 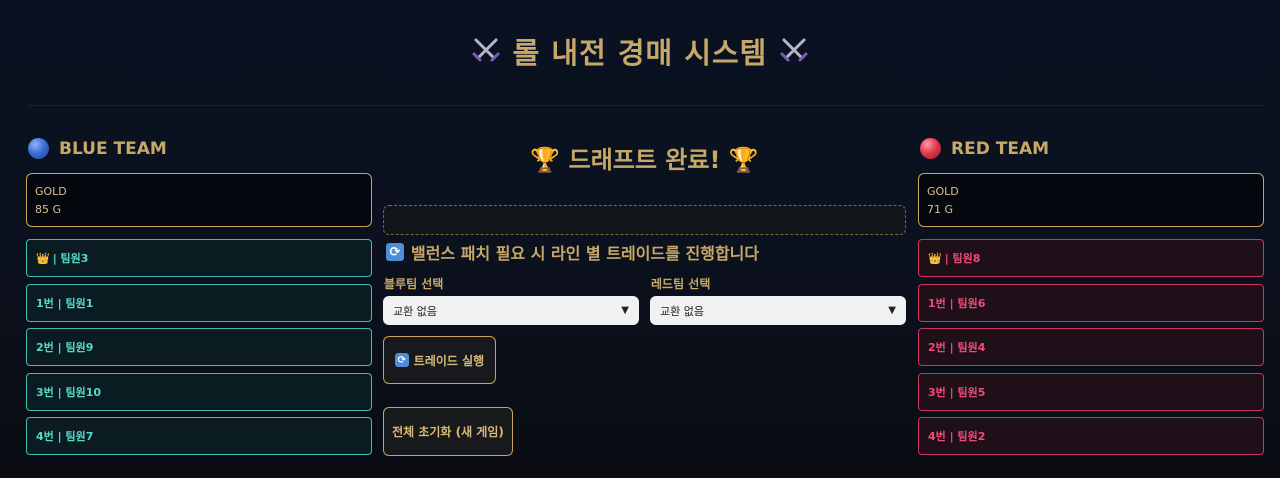 I want to click on slot-label: 2번 | 팀원4, so click(x=957, y=347).